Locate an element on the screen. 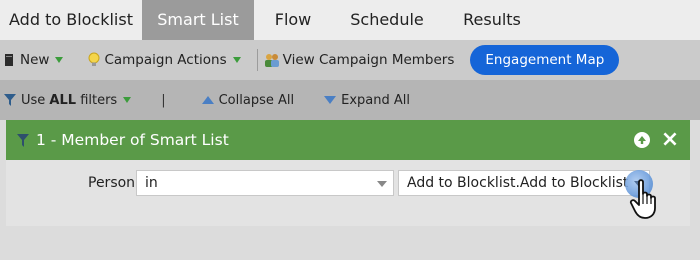  use-prefix: Use is located at coordinates (35, 100).